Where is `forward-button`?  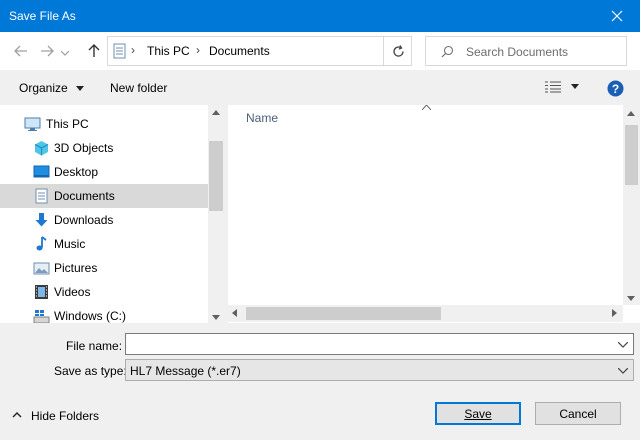
forward-button is located at coordinates (47, 51).